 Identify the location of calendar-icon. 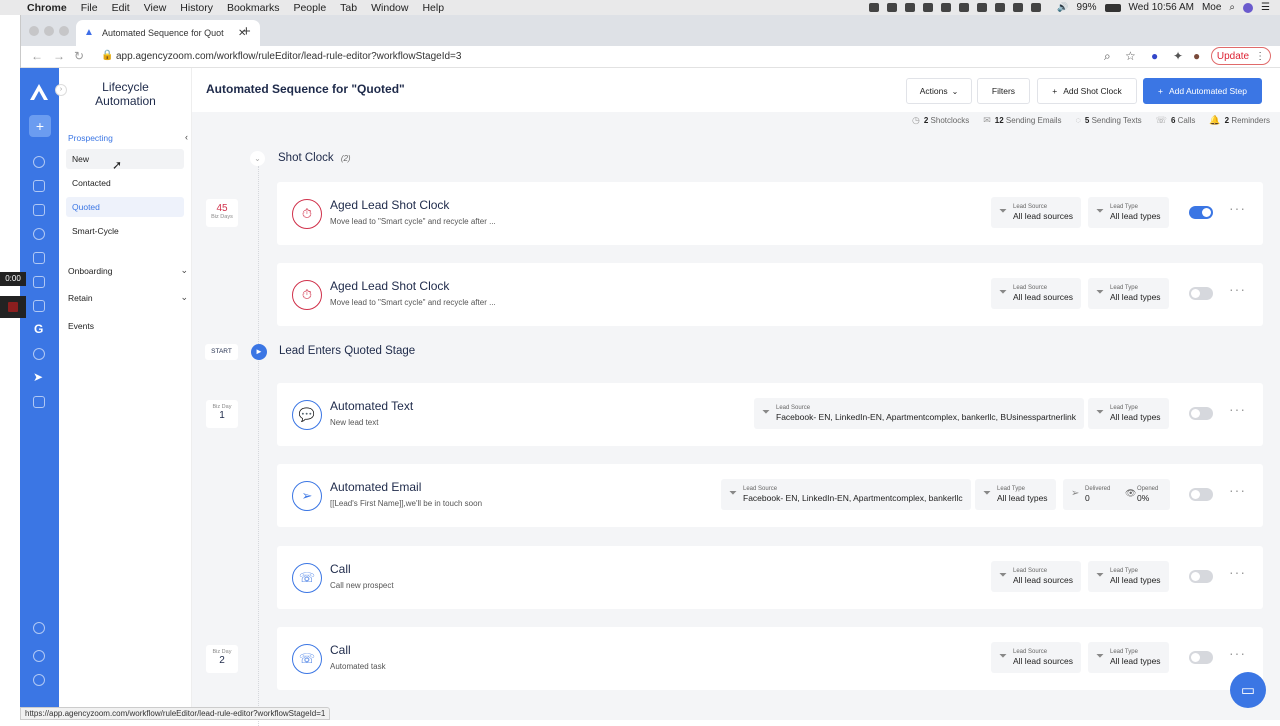
(39, 186).